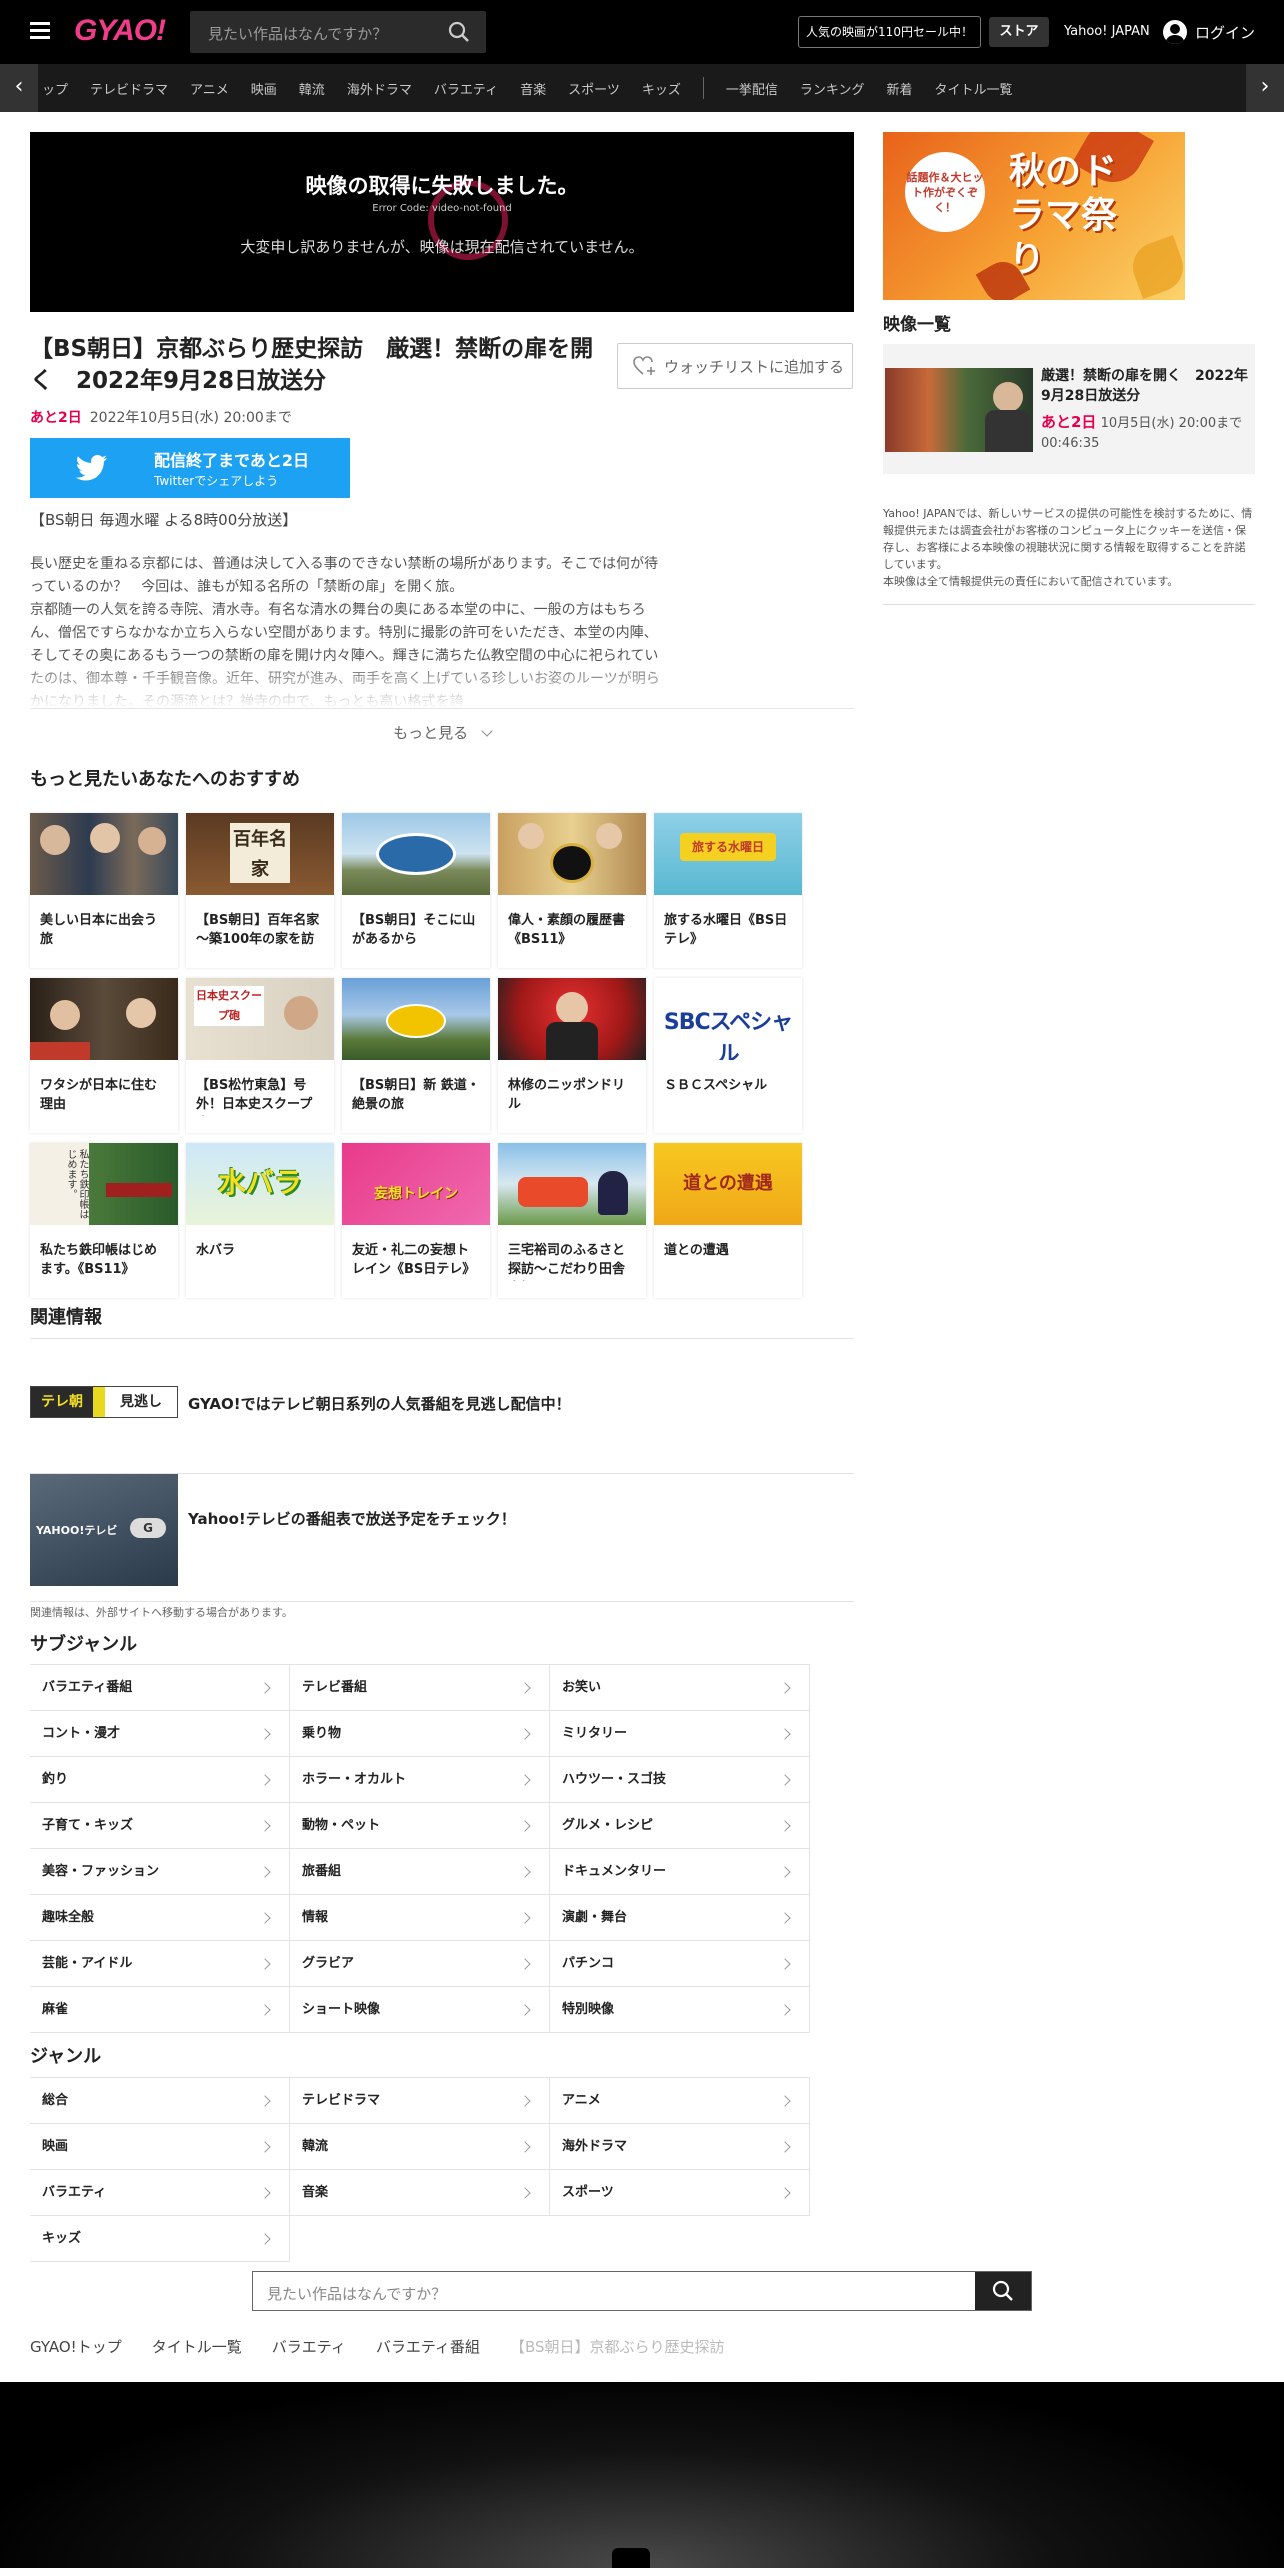 This screenshot has height=2568, width=1284. What do you see at coordinates (416, 1055) in the screenshot?
I see `recommend-card: 【BS朝日】新 鉄道・絶景の旅` at bounding box center [416, 1055].